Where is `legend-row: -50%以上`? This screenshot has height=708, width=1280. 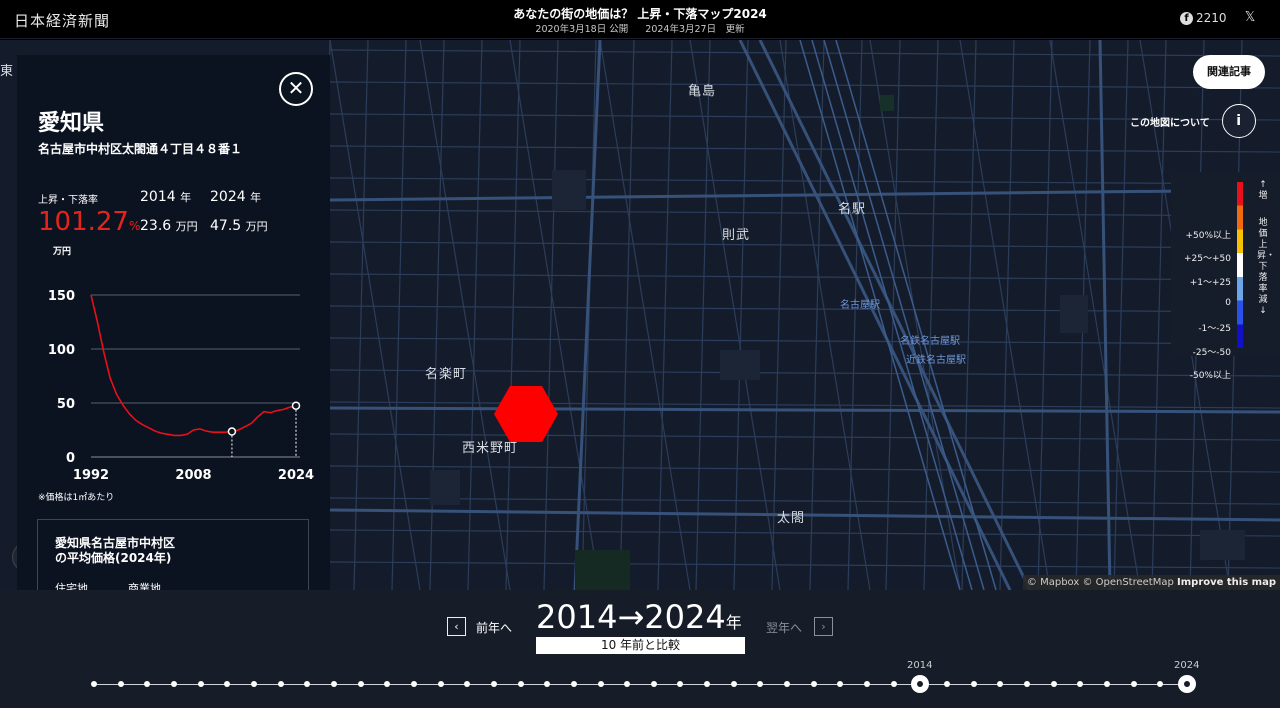
legend-row: -50%以上 is located at coordinates (1210, 376).